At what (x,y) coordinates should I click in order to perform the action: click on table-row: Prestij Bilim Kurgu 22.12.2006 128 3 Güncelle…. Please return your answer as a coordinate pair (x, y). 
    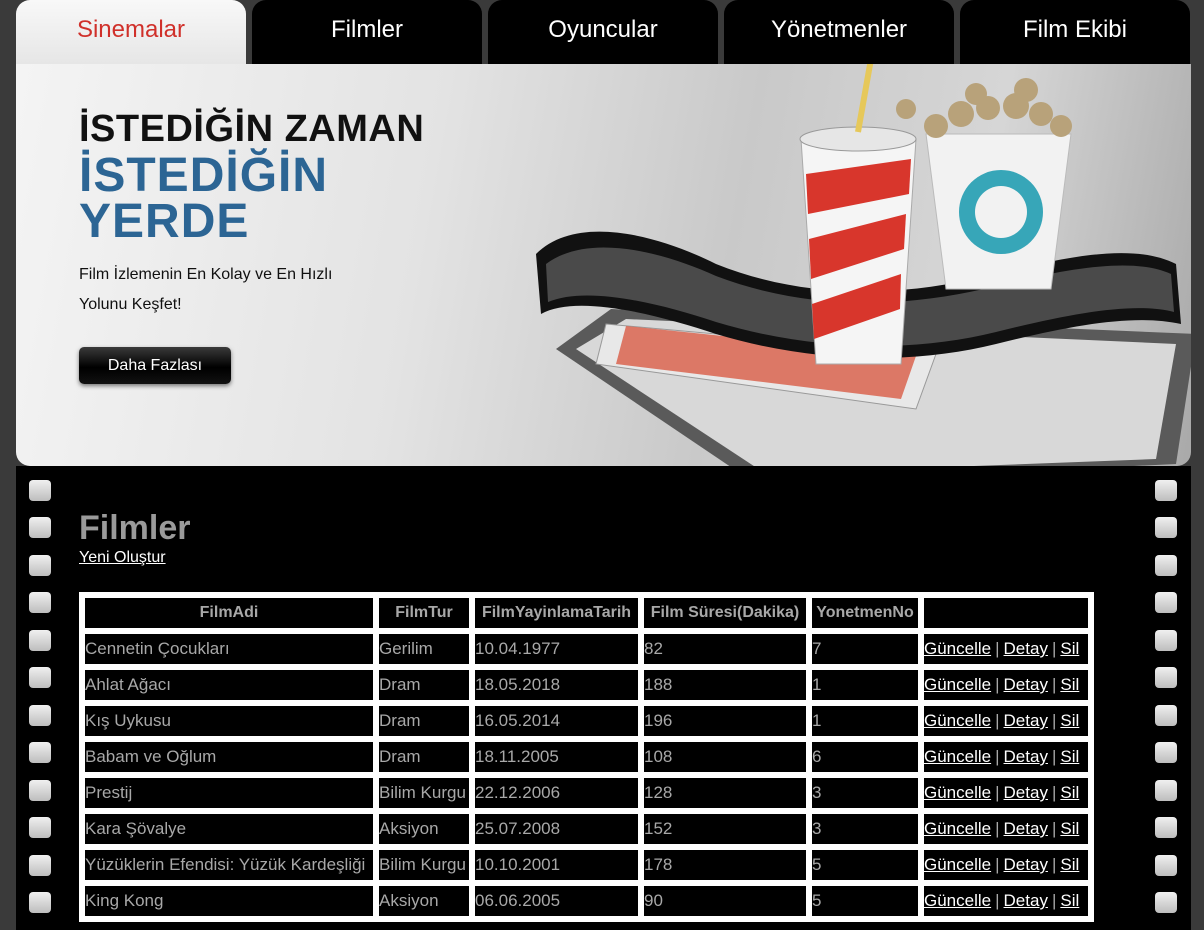
    Looking at the image, I should click on (586, 793).